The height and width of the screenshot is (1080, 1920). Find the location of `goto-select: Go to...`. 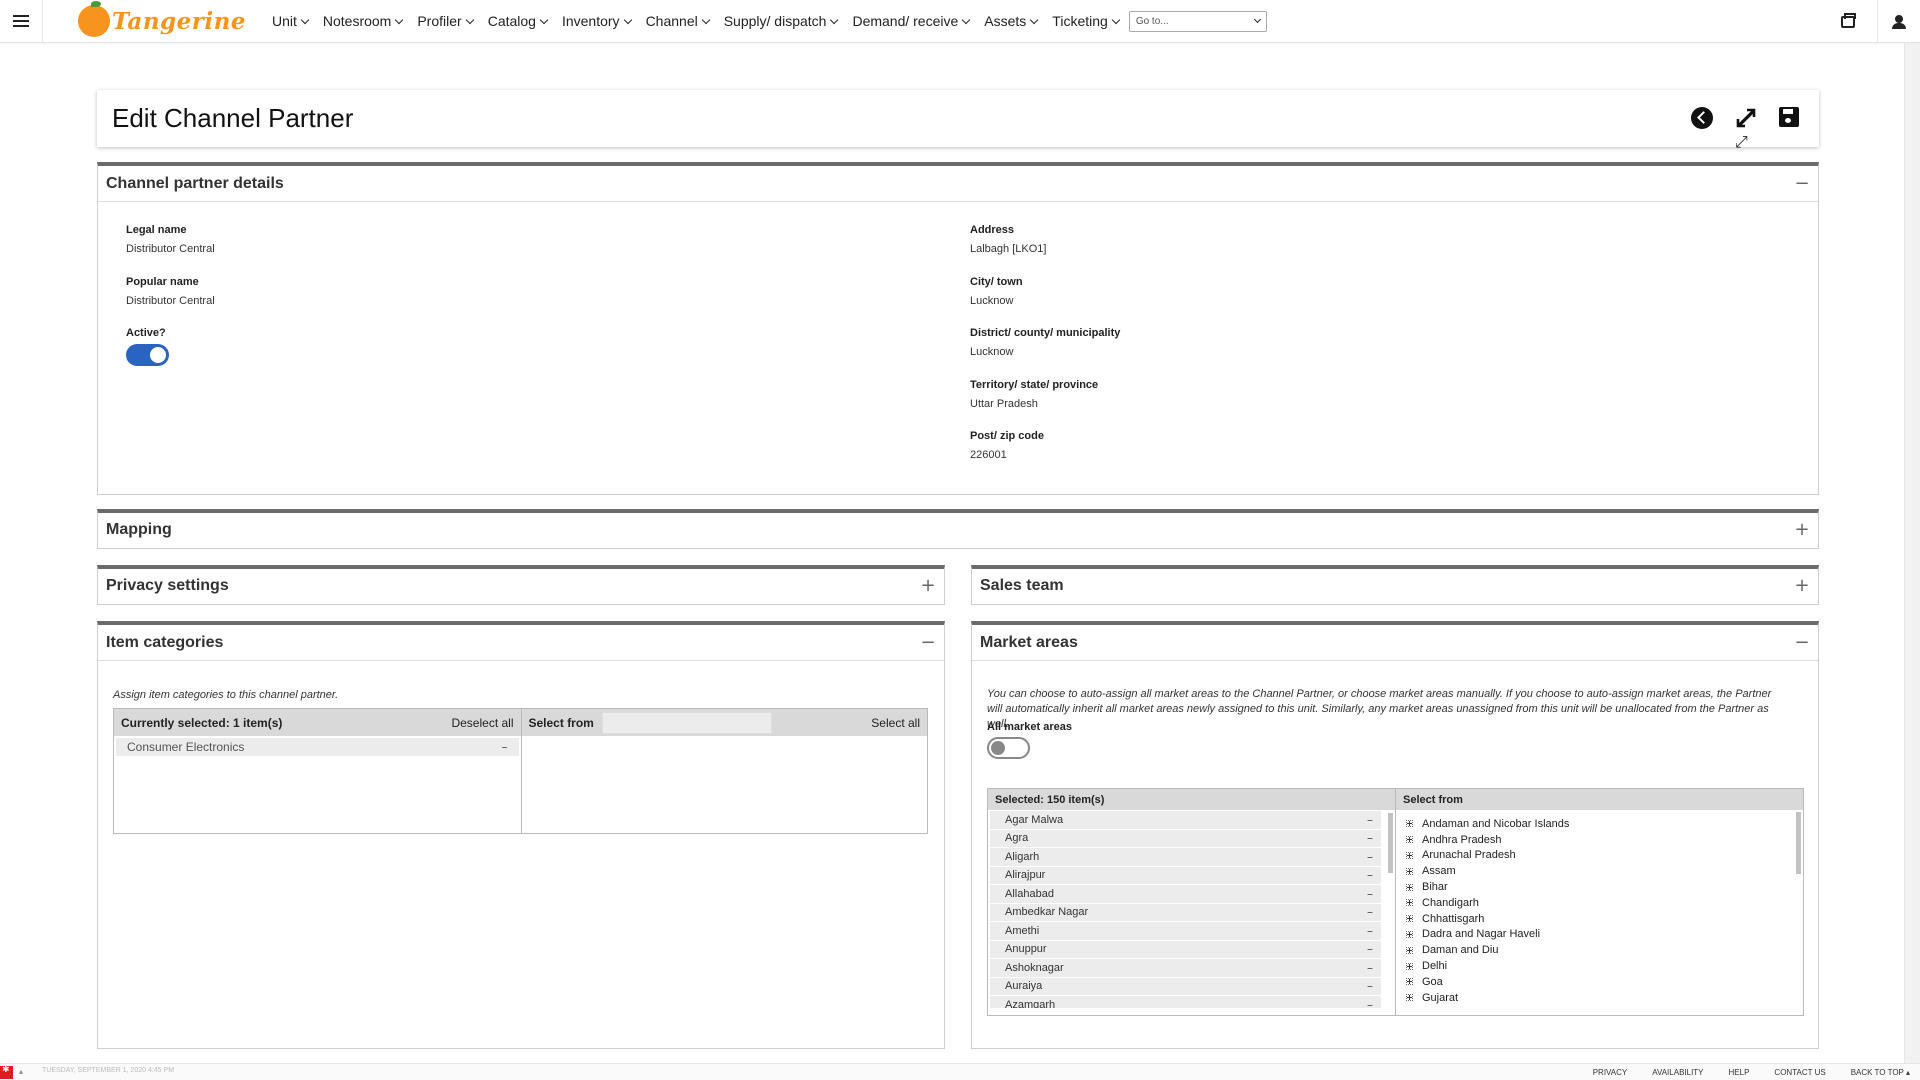

goto-select: Go to... is located at coordinates (1197, 21).